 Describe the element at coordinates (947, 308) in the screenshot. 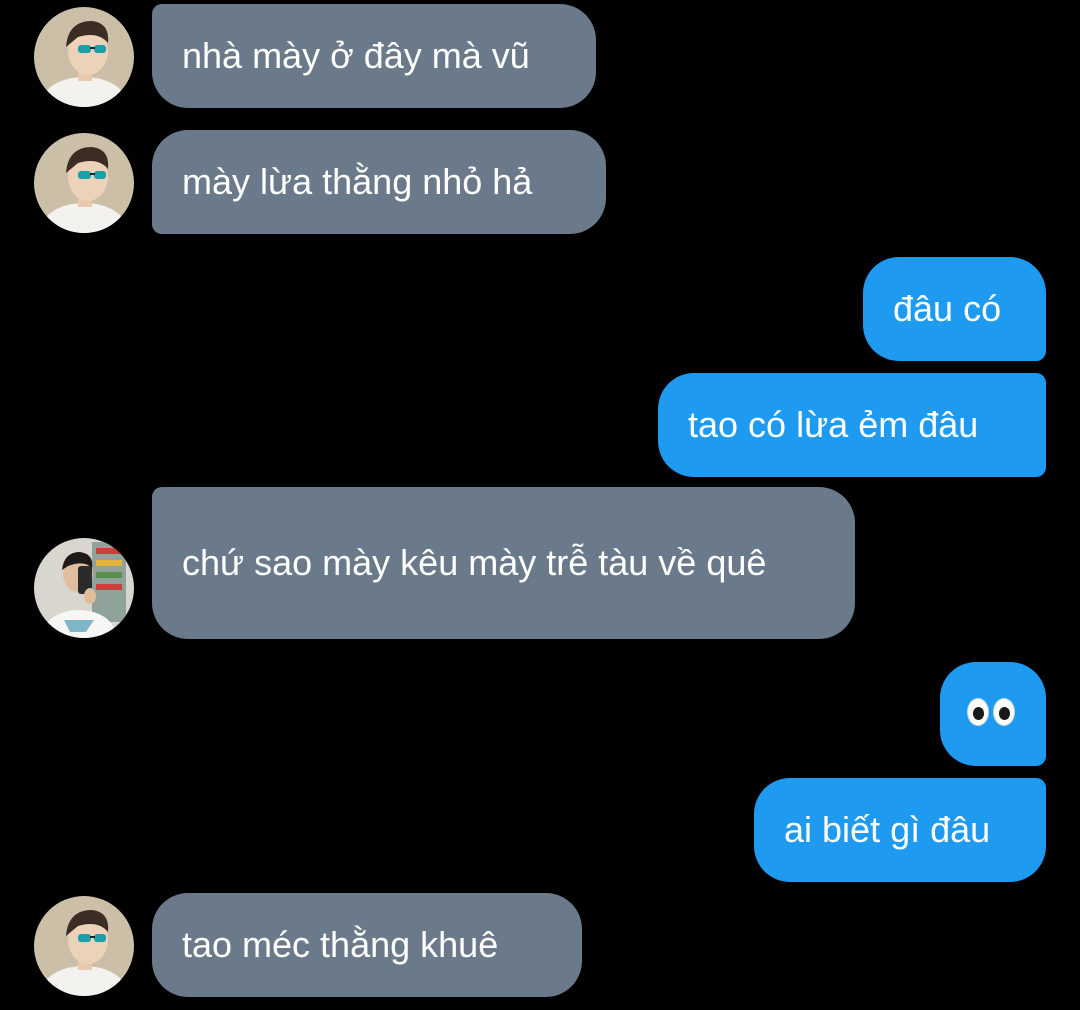

I see `message-text: đâu có` at that location.